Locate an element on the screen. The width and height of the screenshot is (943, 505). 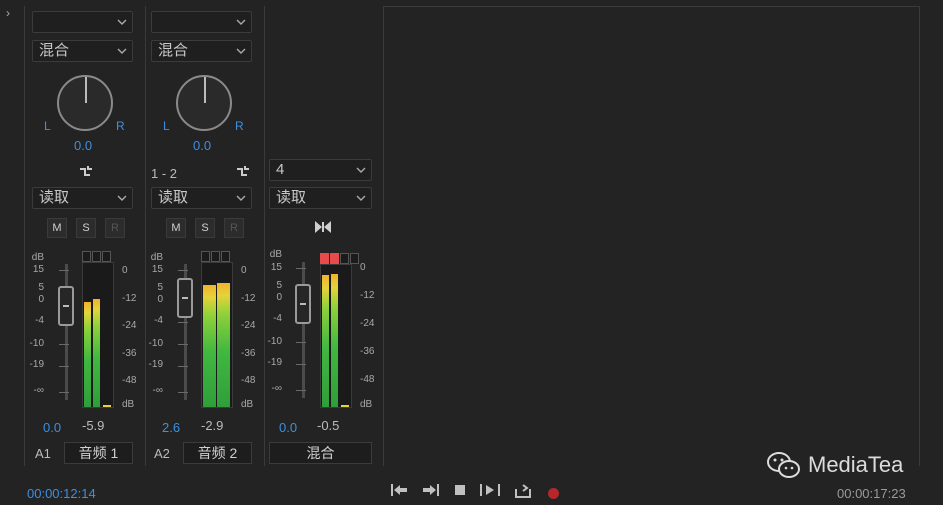
master-volume-fader is located at coordinates (303, 304).